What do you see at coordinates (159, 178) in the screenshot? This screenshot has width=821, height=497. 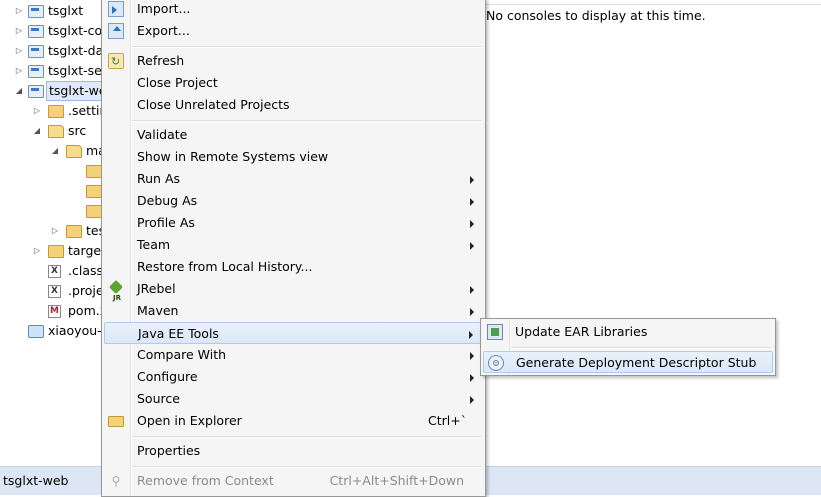 I see `menu-item-label: Run As` at bounding box center [159, 178].